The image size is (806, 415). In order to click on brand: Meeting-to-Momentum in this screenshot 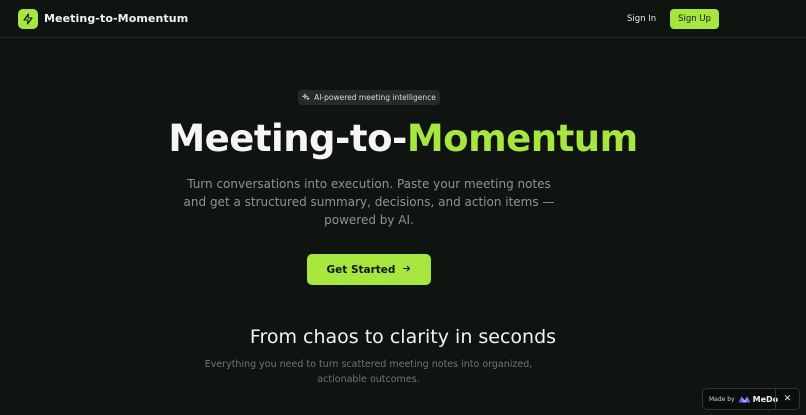, I will do `click(103, 18)`.